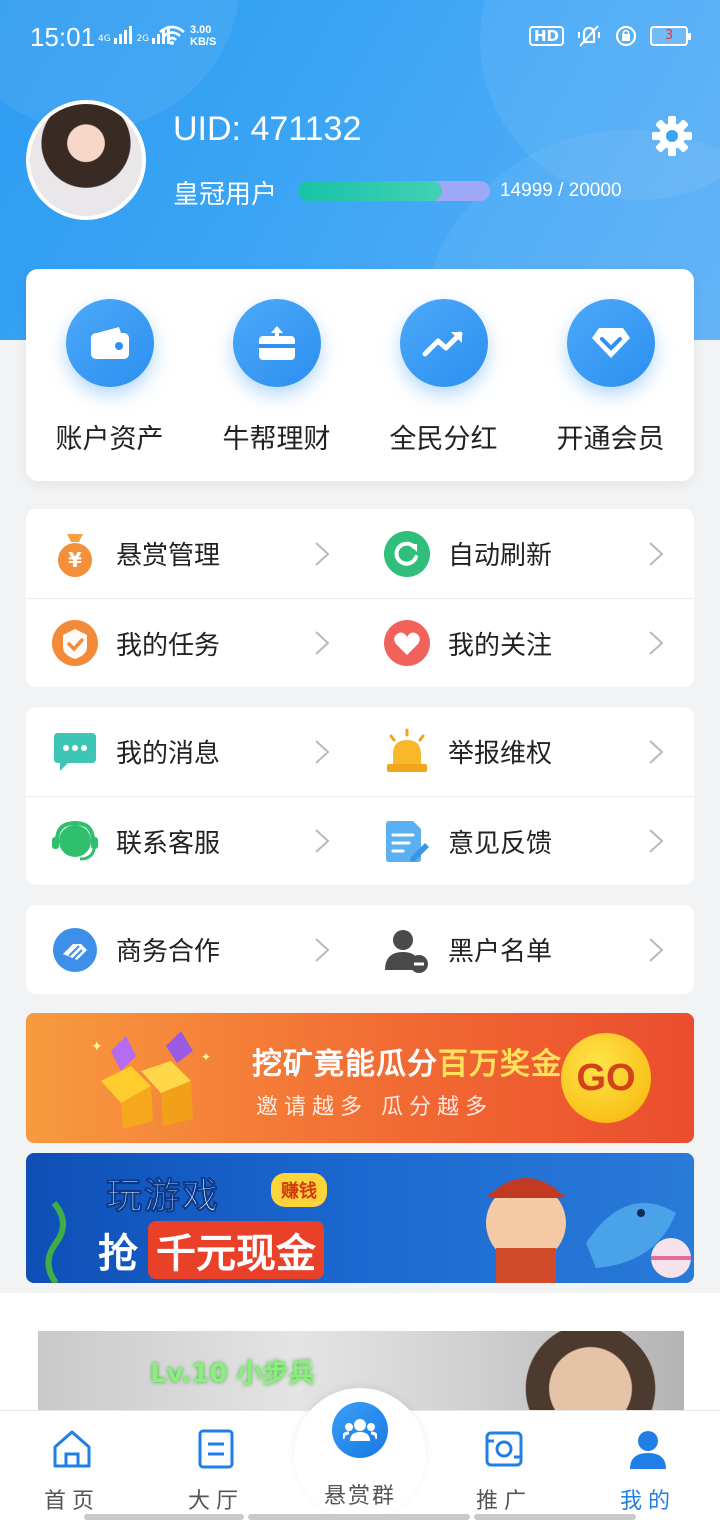  Describe the element at coordinates (443, 439) in the screenshot. I see `quick-action-label: 全民分红` at that location.